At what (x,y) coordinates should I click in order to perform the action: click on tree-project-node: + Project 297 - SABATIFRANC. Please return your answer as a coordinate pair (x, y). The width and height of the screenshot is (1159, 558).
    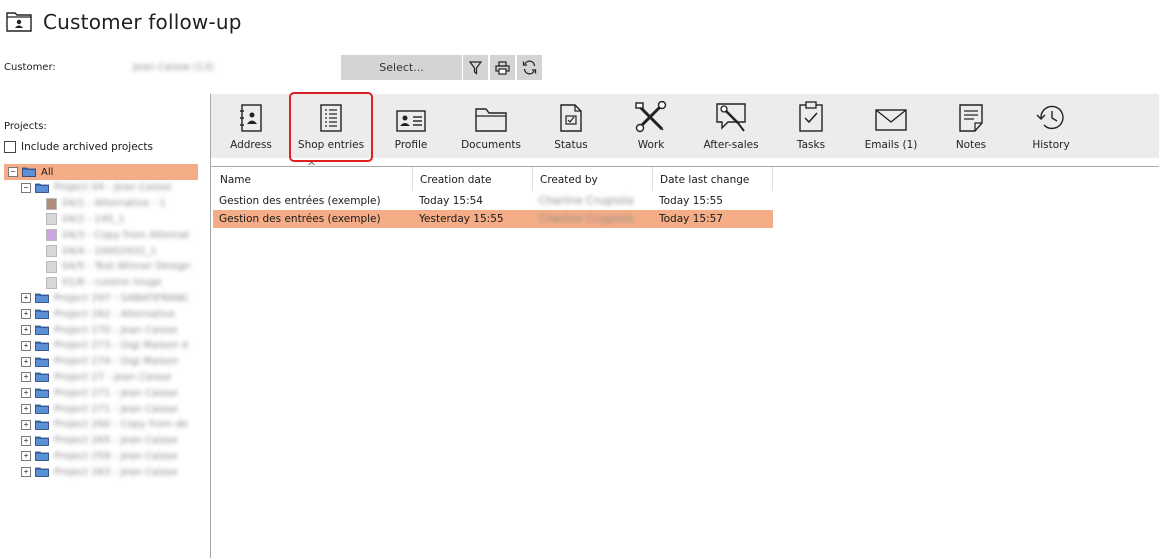
    Looking at the image, I should click on (96, 298).